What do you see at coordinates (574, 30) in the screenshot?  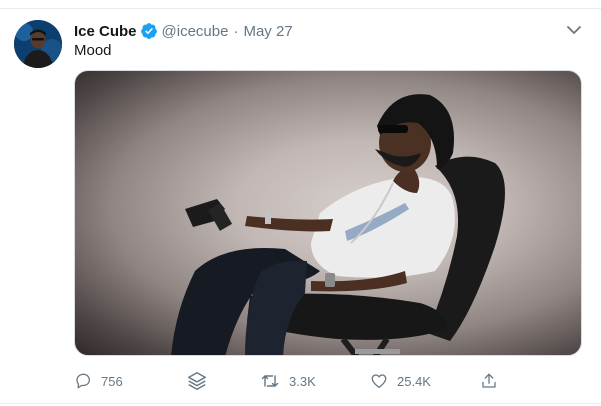 I see `chevron-down-icon` at bounding box center [574, 30].